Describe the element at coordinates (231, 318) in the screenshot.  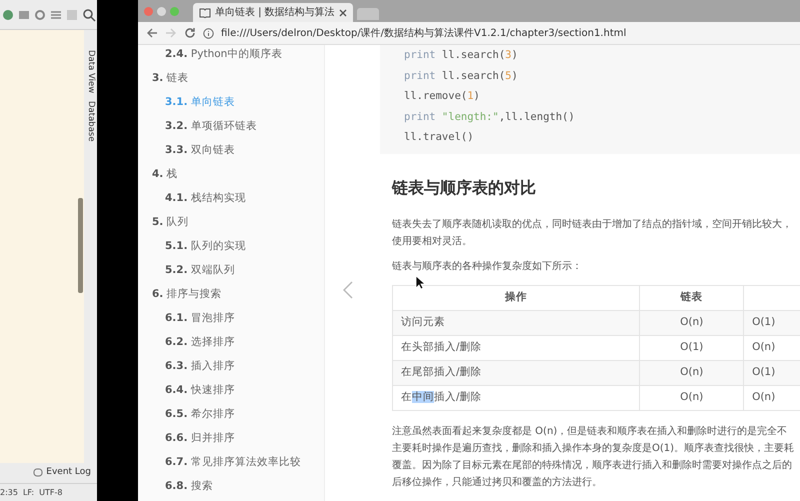
I see `sidebar-item: 6.1. 冒泡排序` at that location.